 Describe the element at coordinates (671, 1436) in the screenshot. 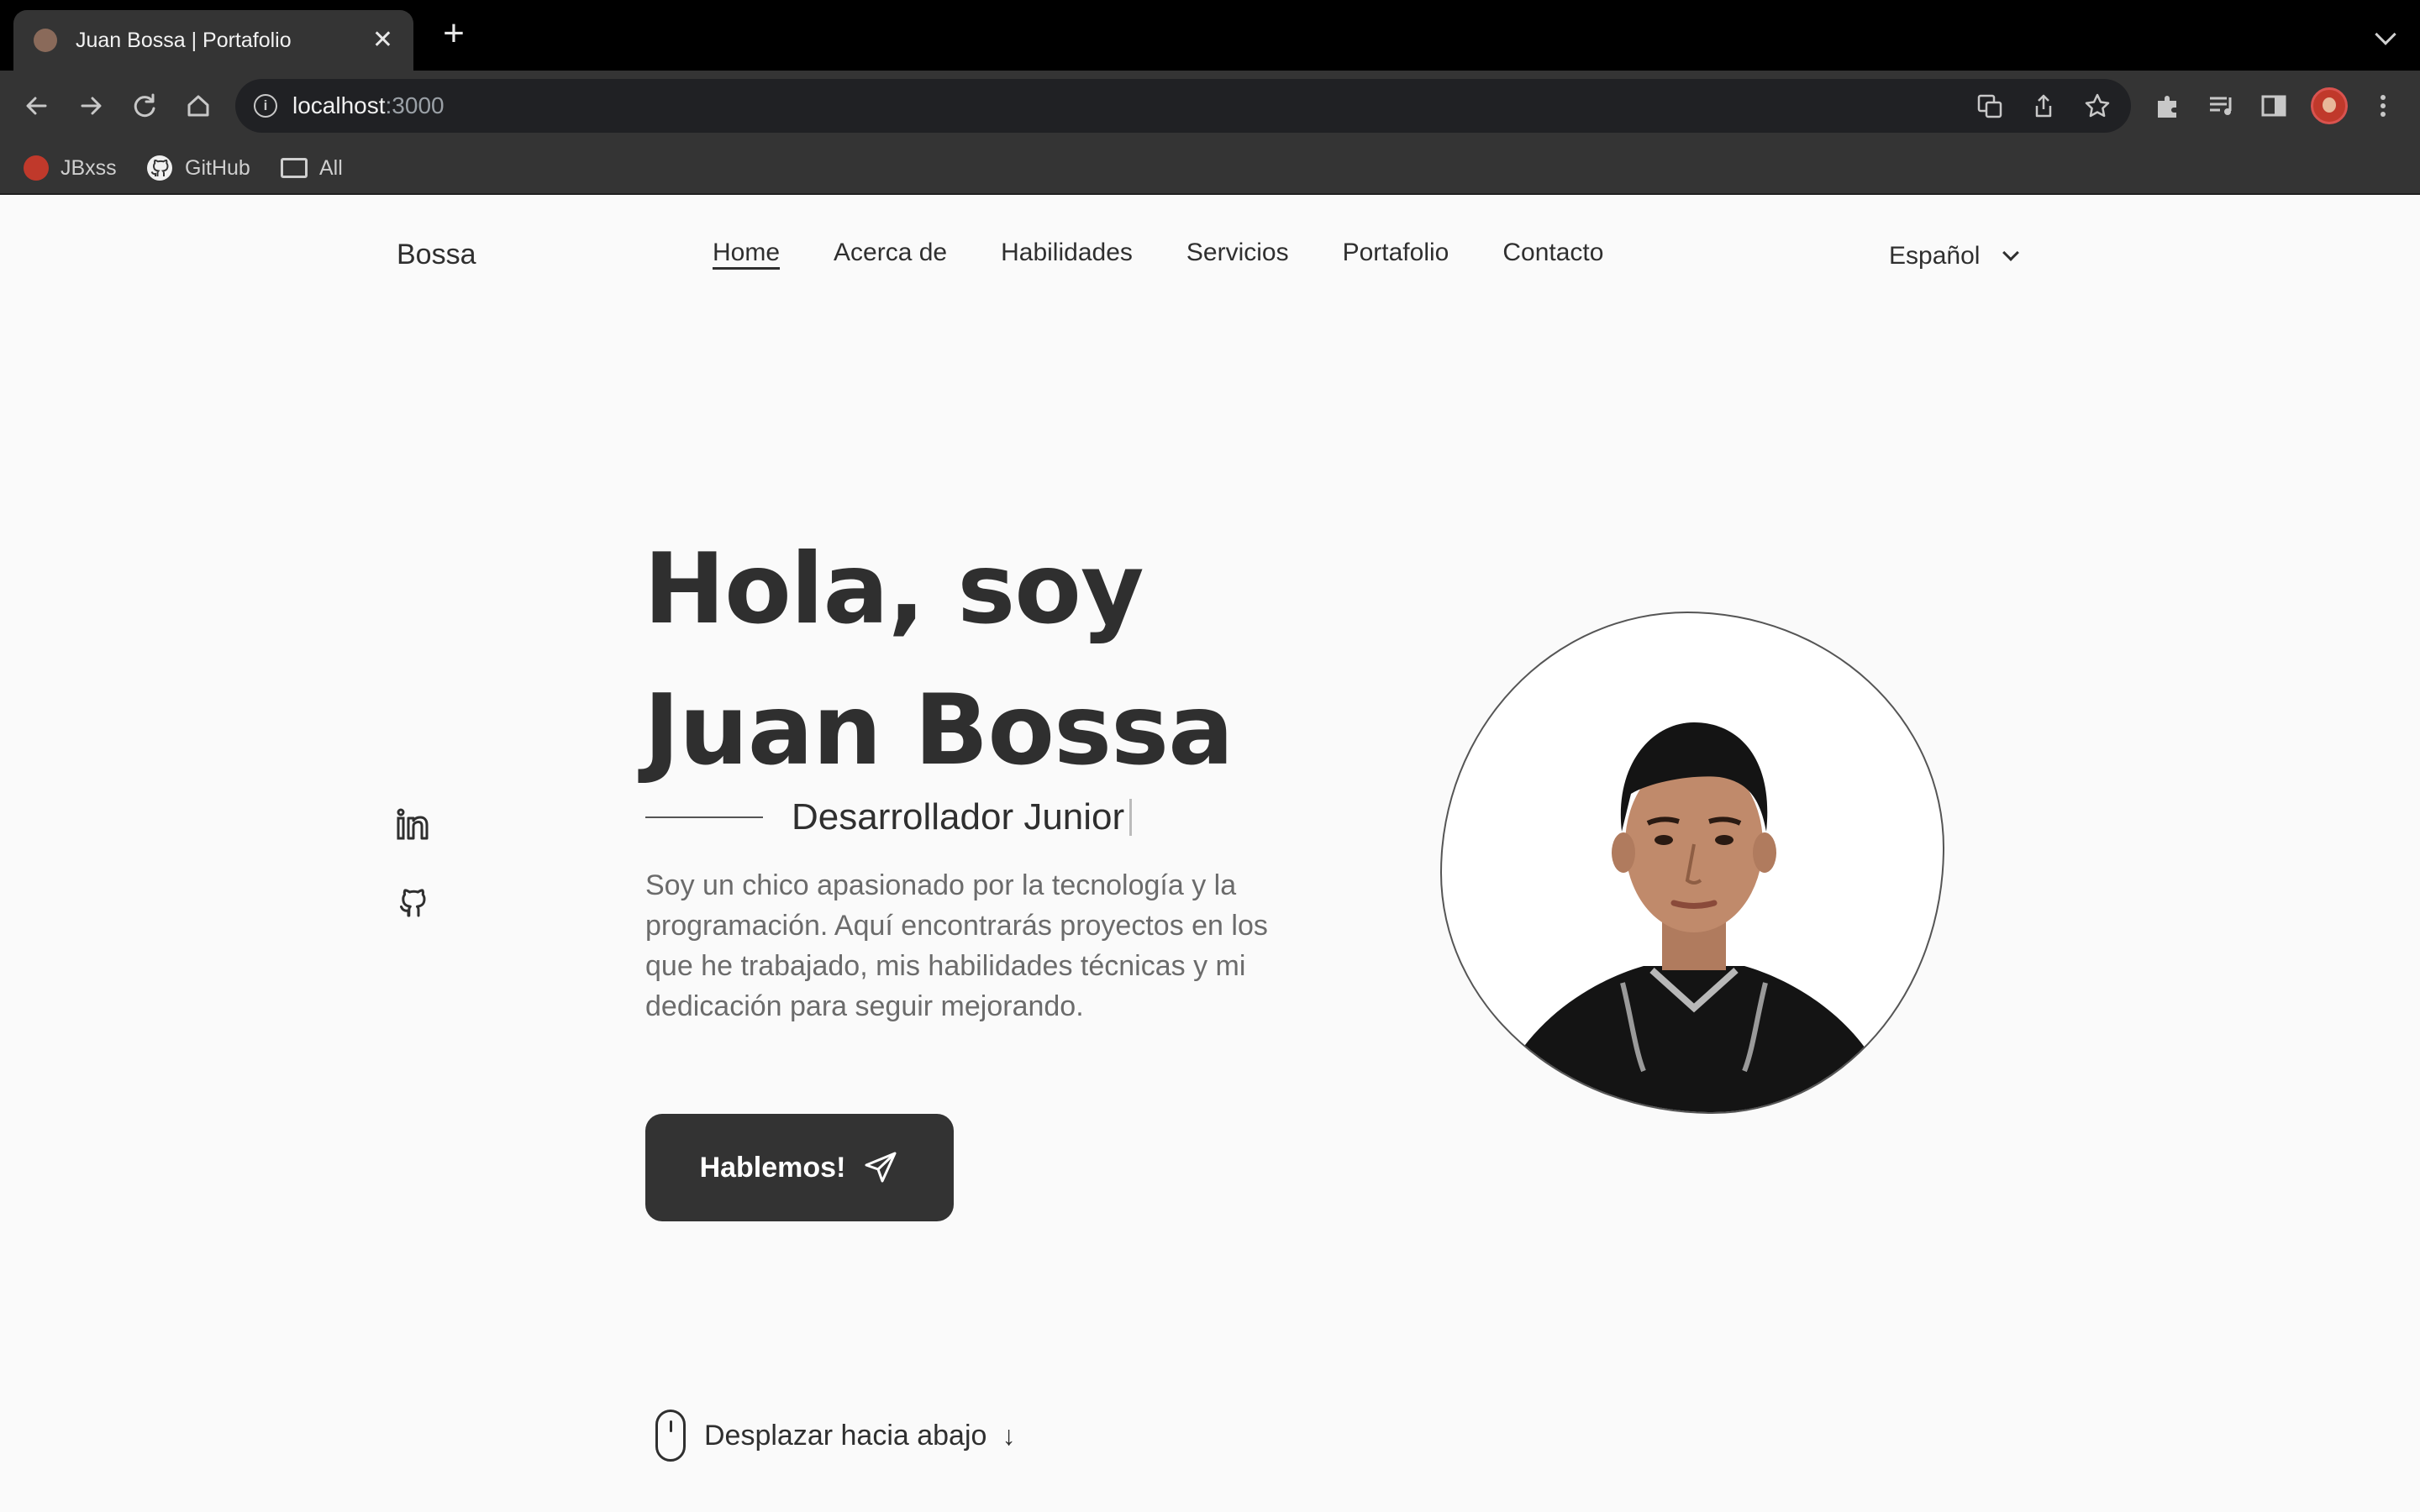

I see `mouse-icon` at that location.